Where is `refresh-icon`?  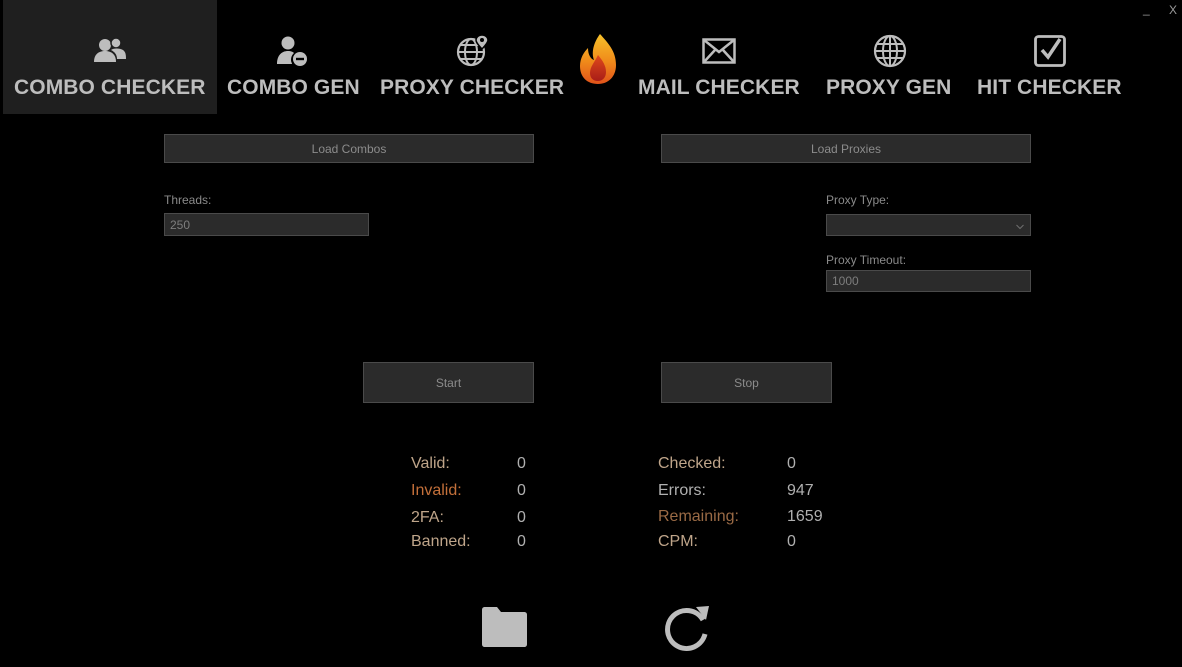 refresh-icon is located at coordinates (686, 630).